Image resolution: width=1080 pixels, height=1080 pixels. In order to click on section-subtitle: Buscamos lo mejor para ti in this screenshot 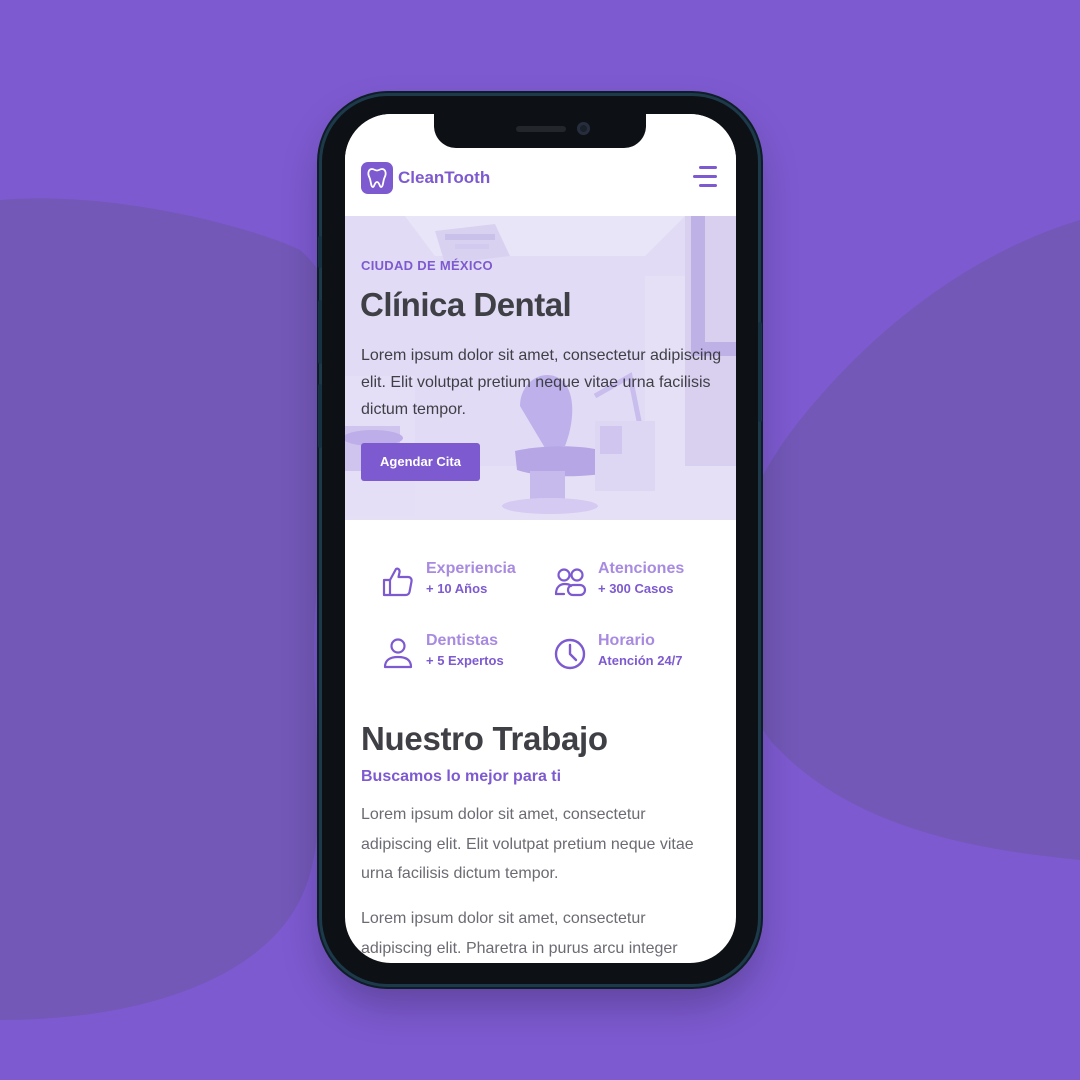, I will do `click(461, 776)`.